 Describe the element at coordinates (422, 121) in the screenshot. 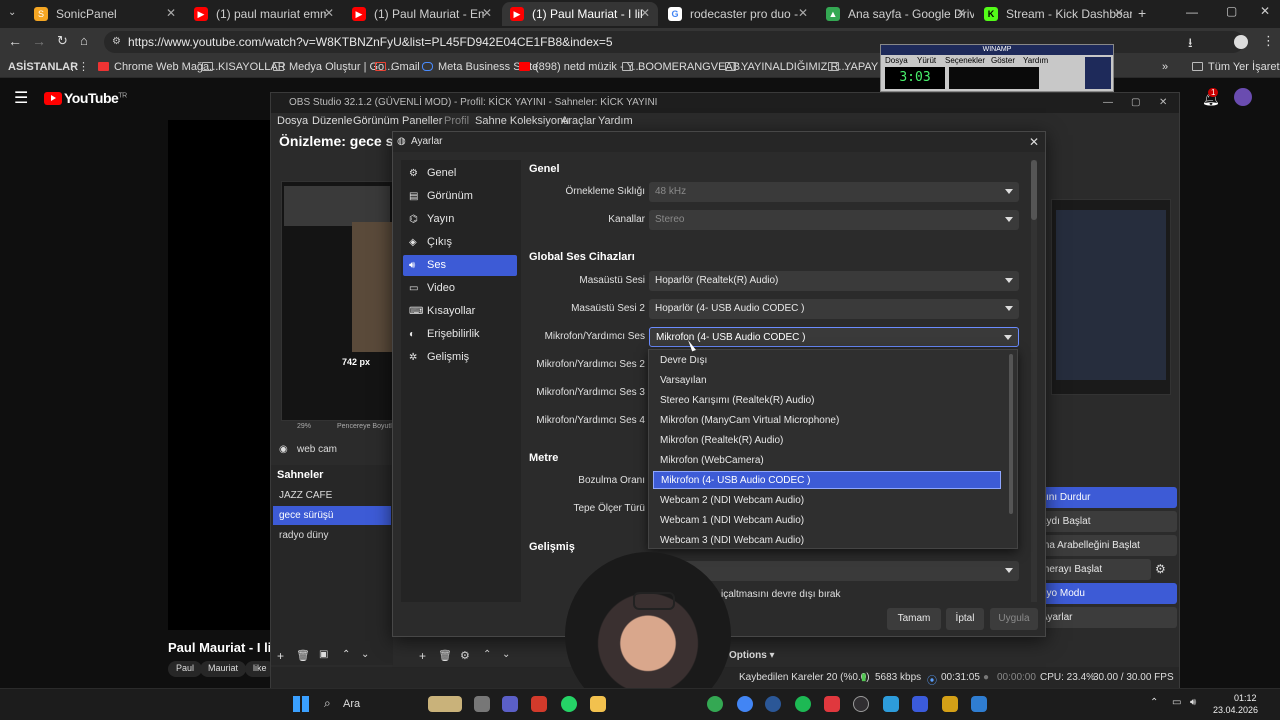

I see `menu-paneller: Paneller` at that location.